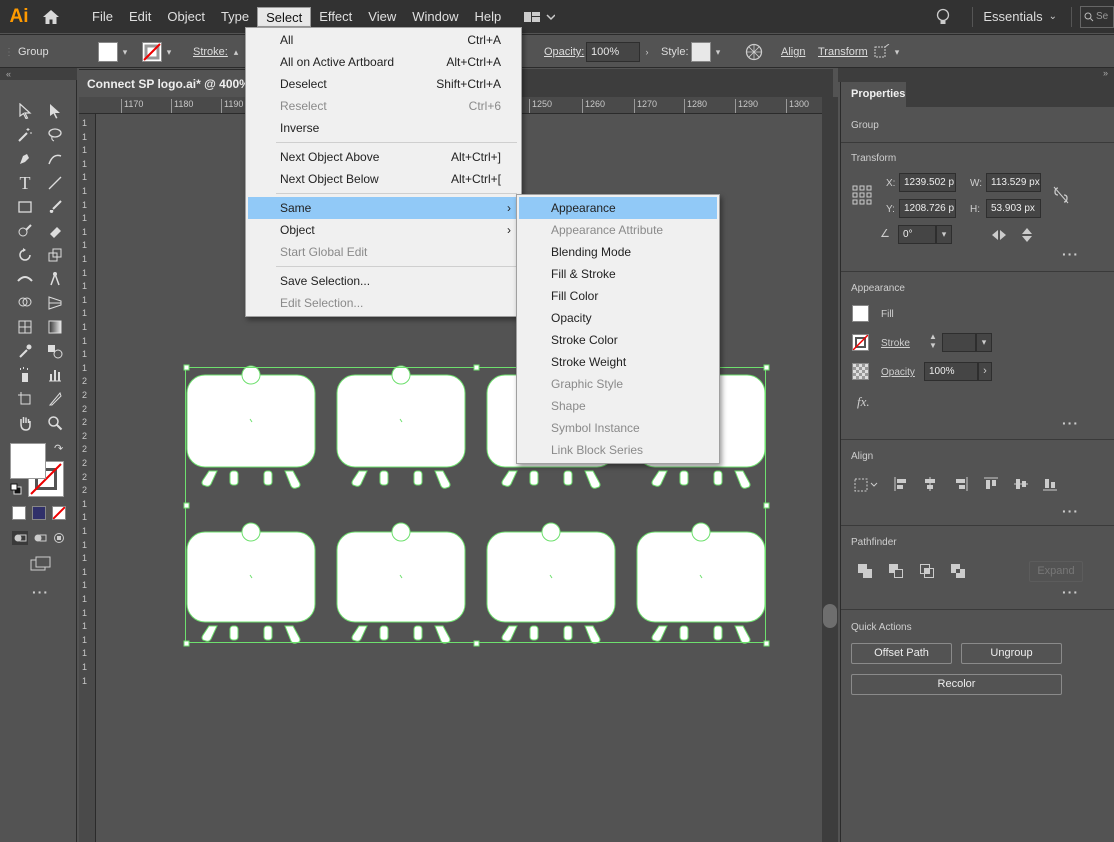 This screenshot has height=842, width=1114. What do you see at coordinates (830, 469) in the screenshot?
I see `vertical-scrollbar` at bounding box center [830, 469].